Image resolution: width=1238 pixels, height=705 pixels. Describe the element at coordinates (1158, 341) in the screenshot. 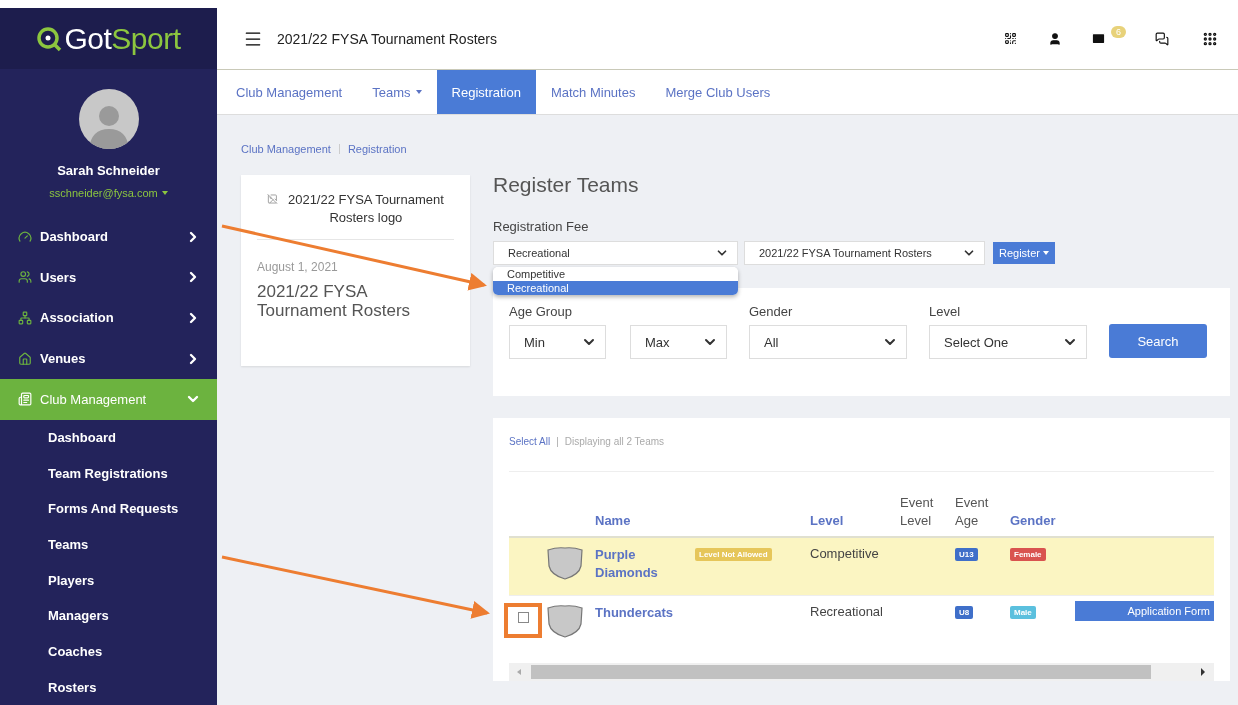

I see `search-button: Search` at that location.